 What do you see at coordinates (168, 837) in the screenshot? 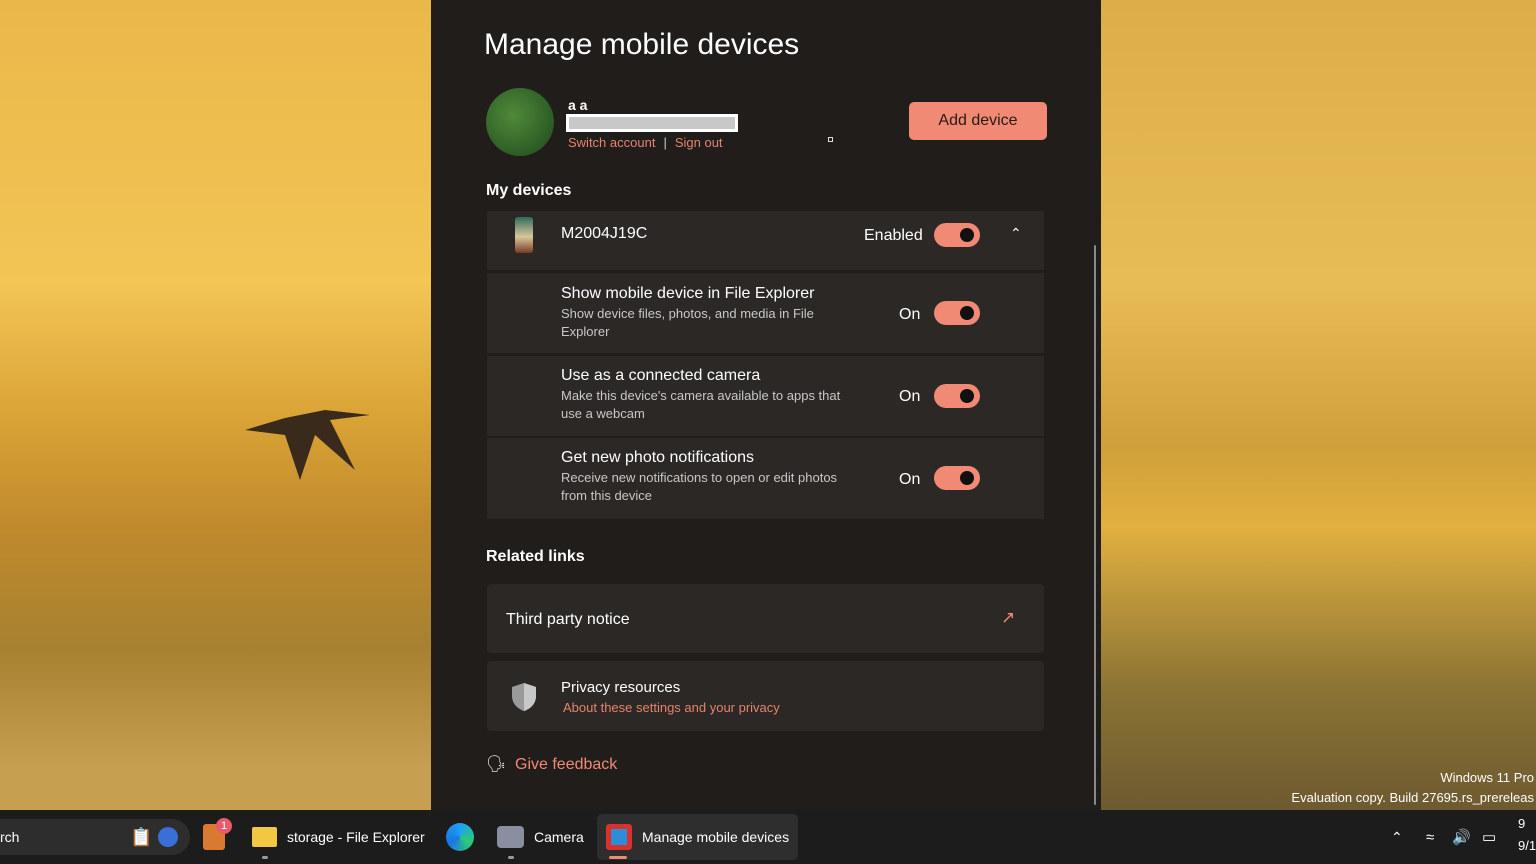
I see `store-icon` at bounding box center [168, 837].